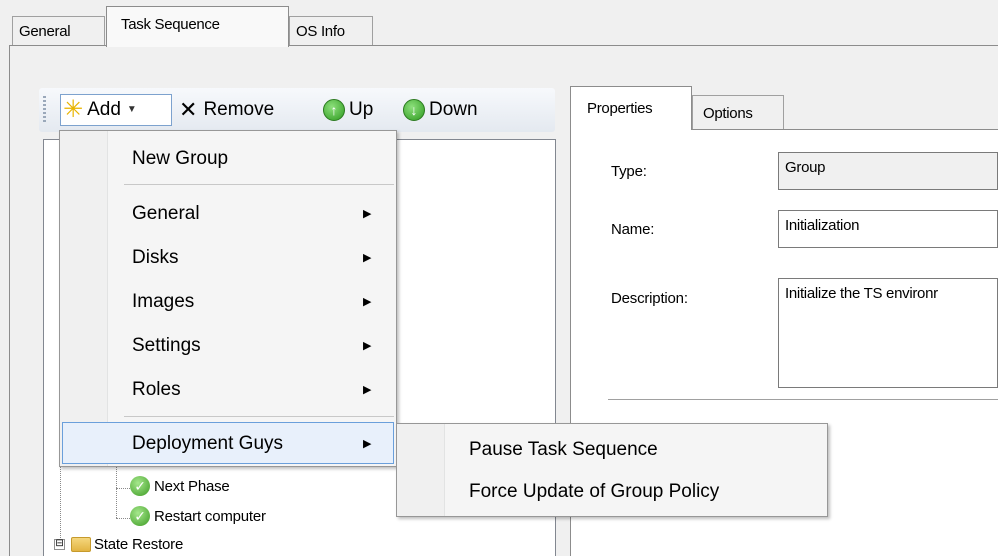  What do you see at coordinates (131, 109) in the screenshot?
I see `dropdown-arrow-icon: ▼` at bounding box center [131, 109].